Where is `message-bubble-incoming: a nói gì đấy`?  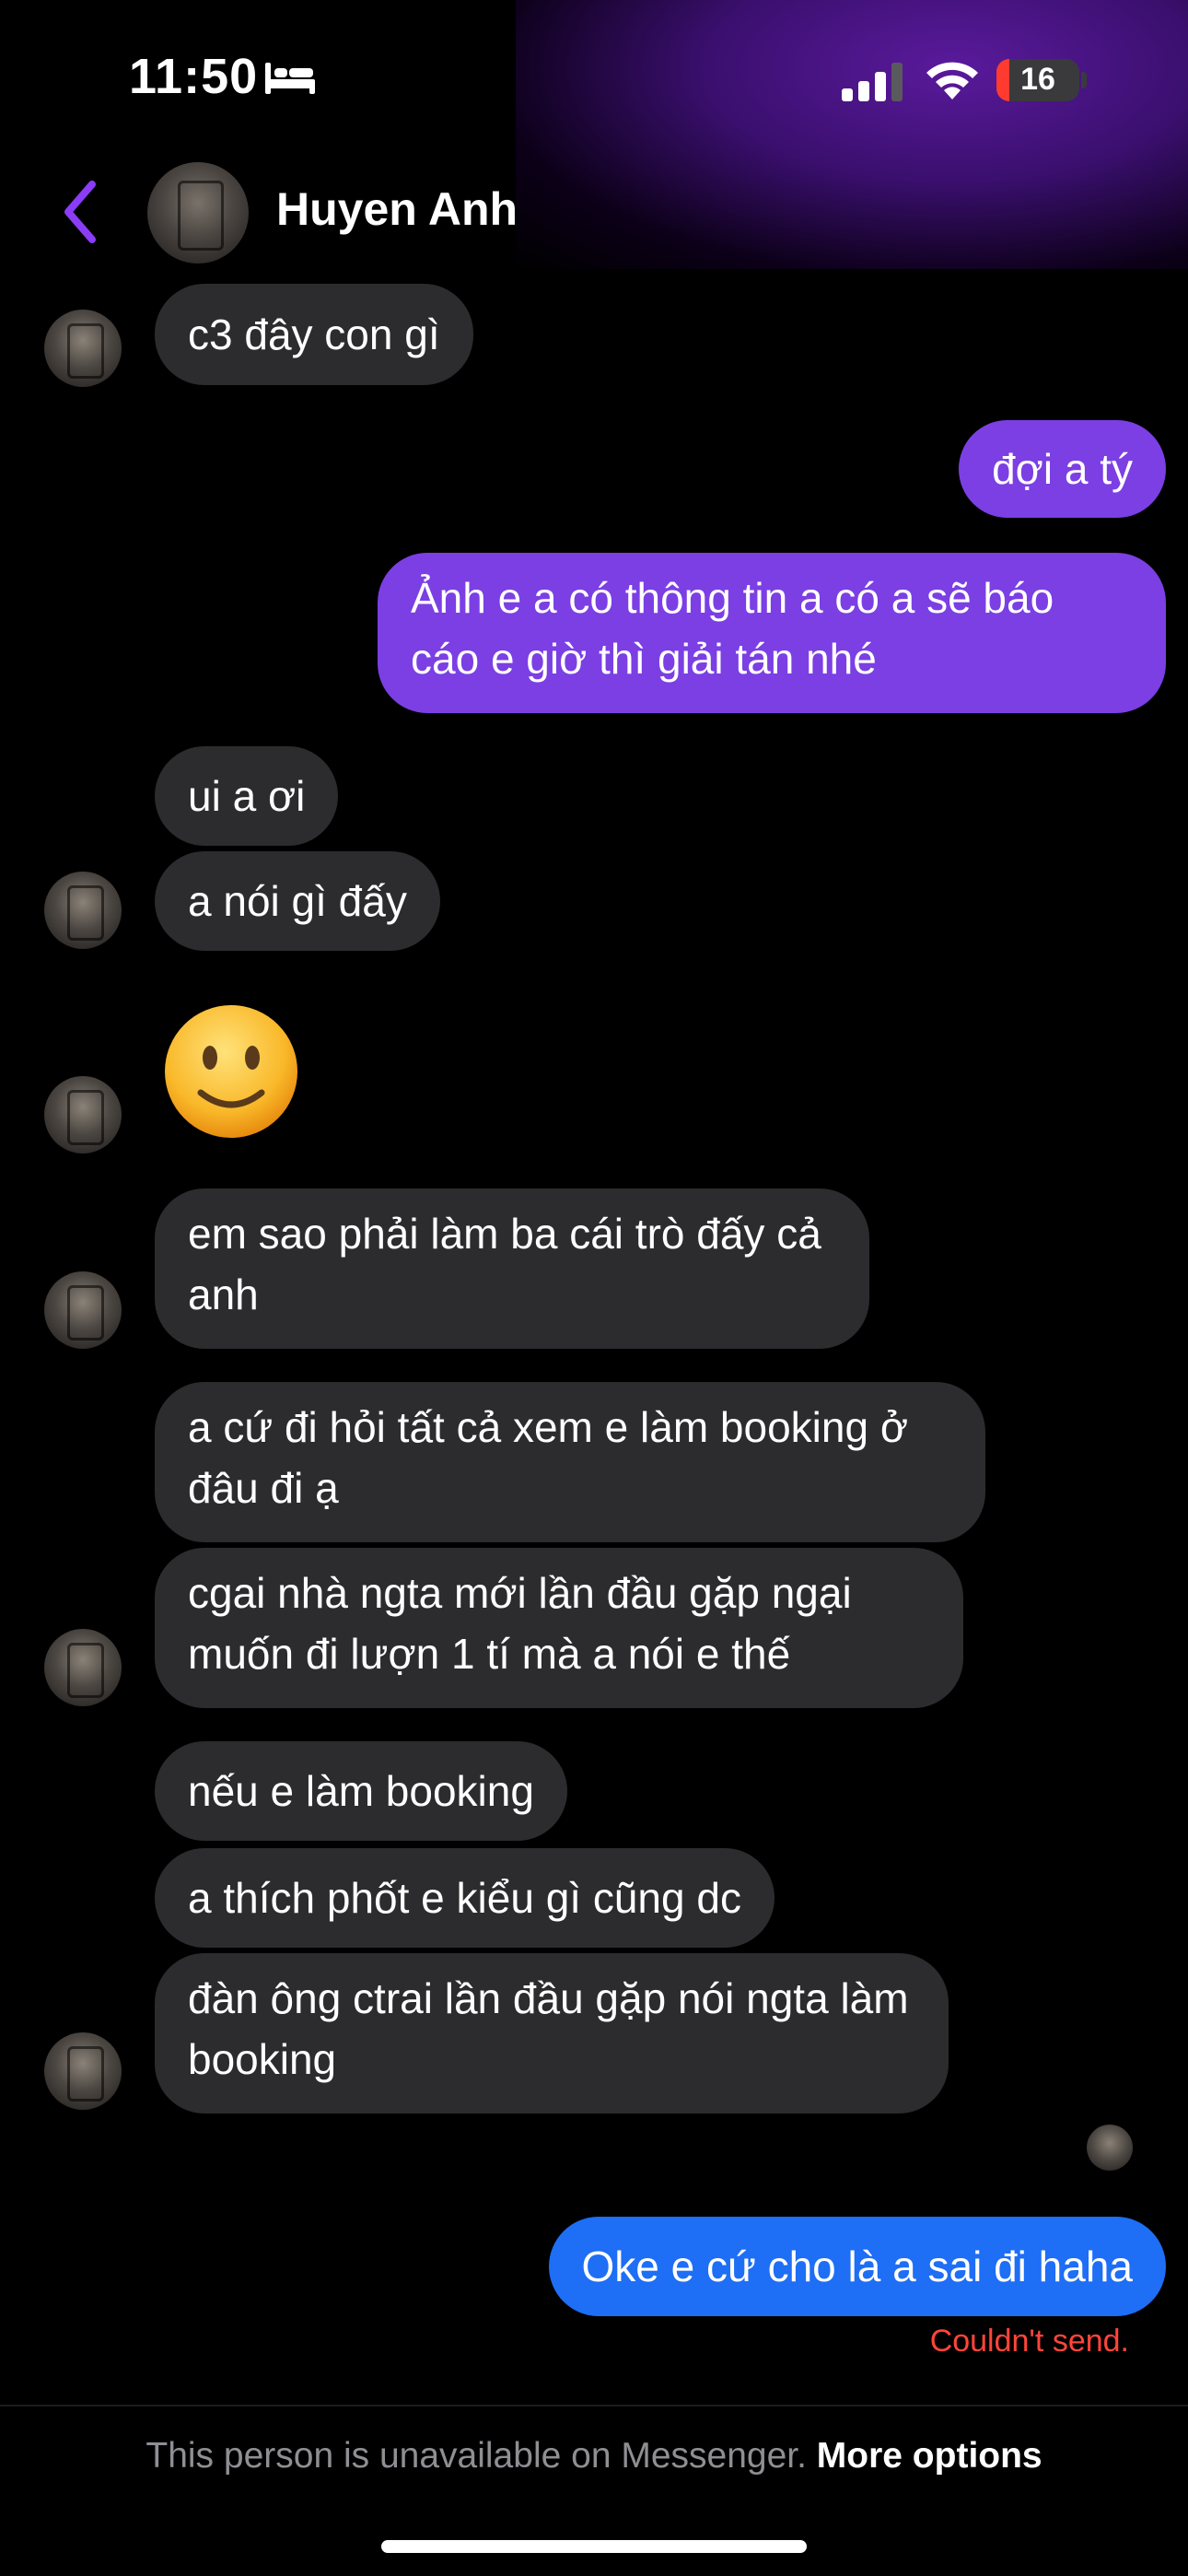 message-bubble-incoming: a nói gì đấy is located at coordinates (297, 901).